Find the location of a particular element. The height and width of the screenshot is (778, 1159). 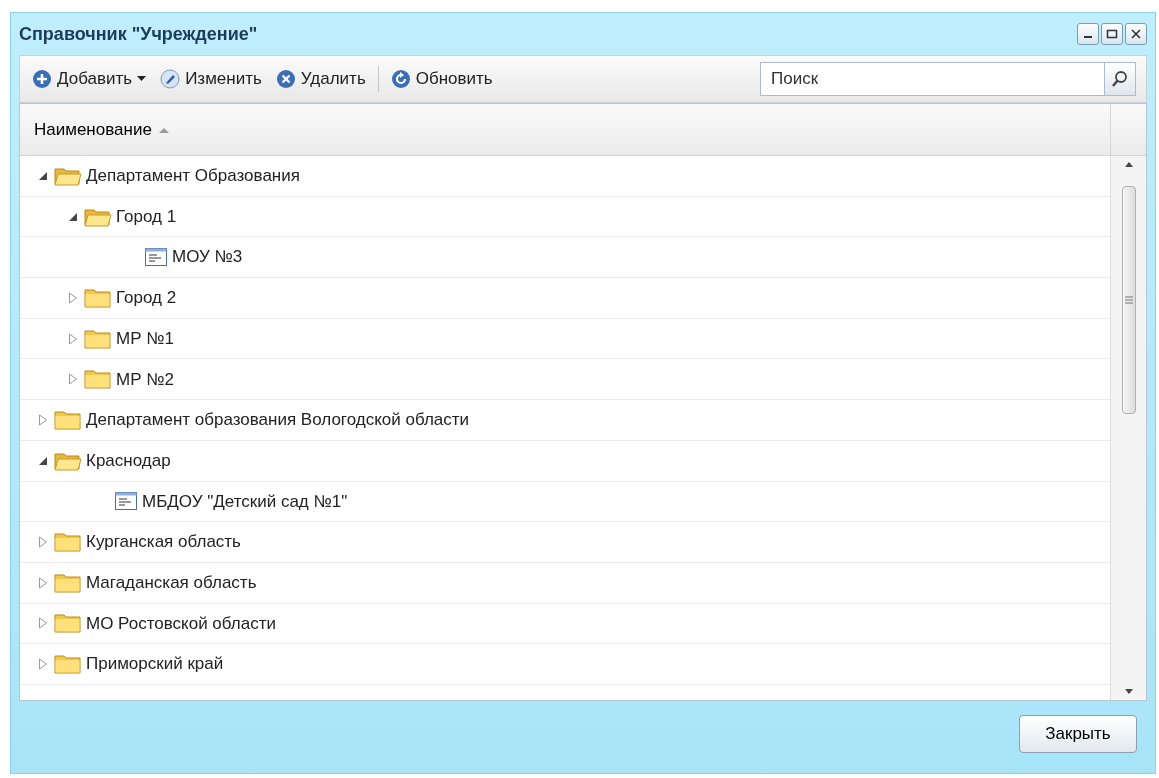

tree-folder-label: Приморский край is located at coordinates (155, 664).